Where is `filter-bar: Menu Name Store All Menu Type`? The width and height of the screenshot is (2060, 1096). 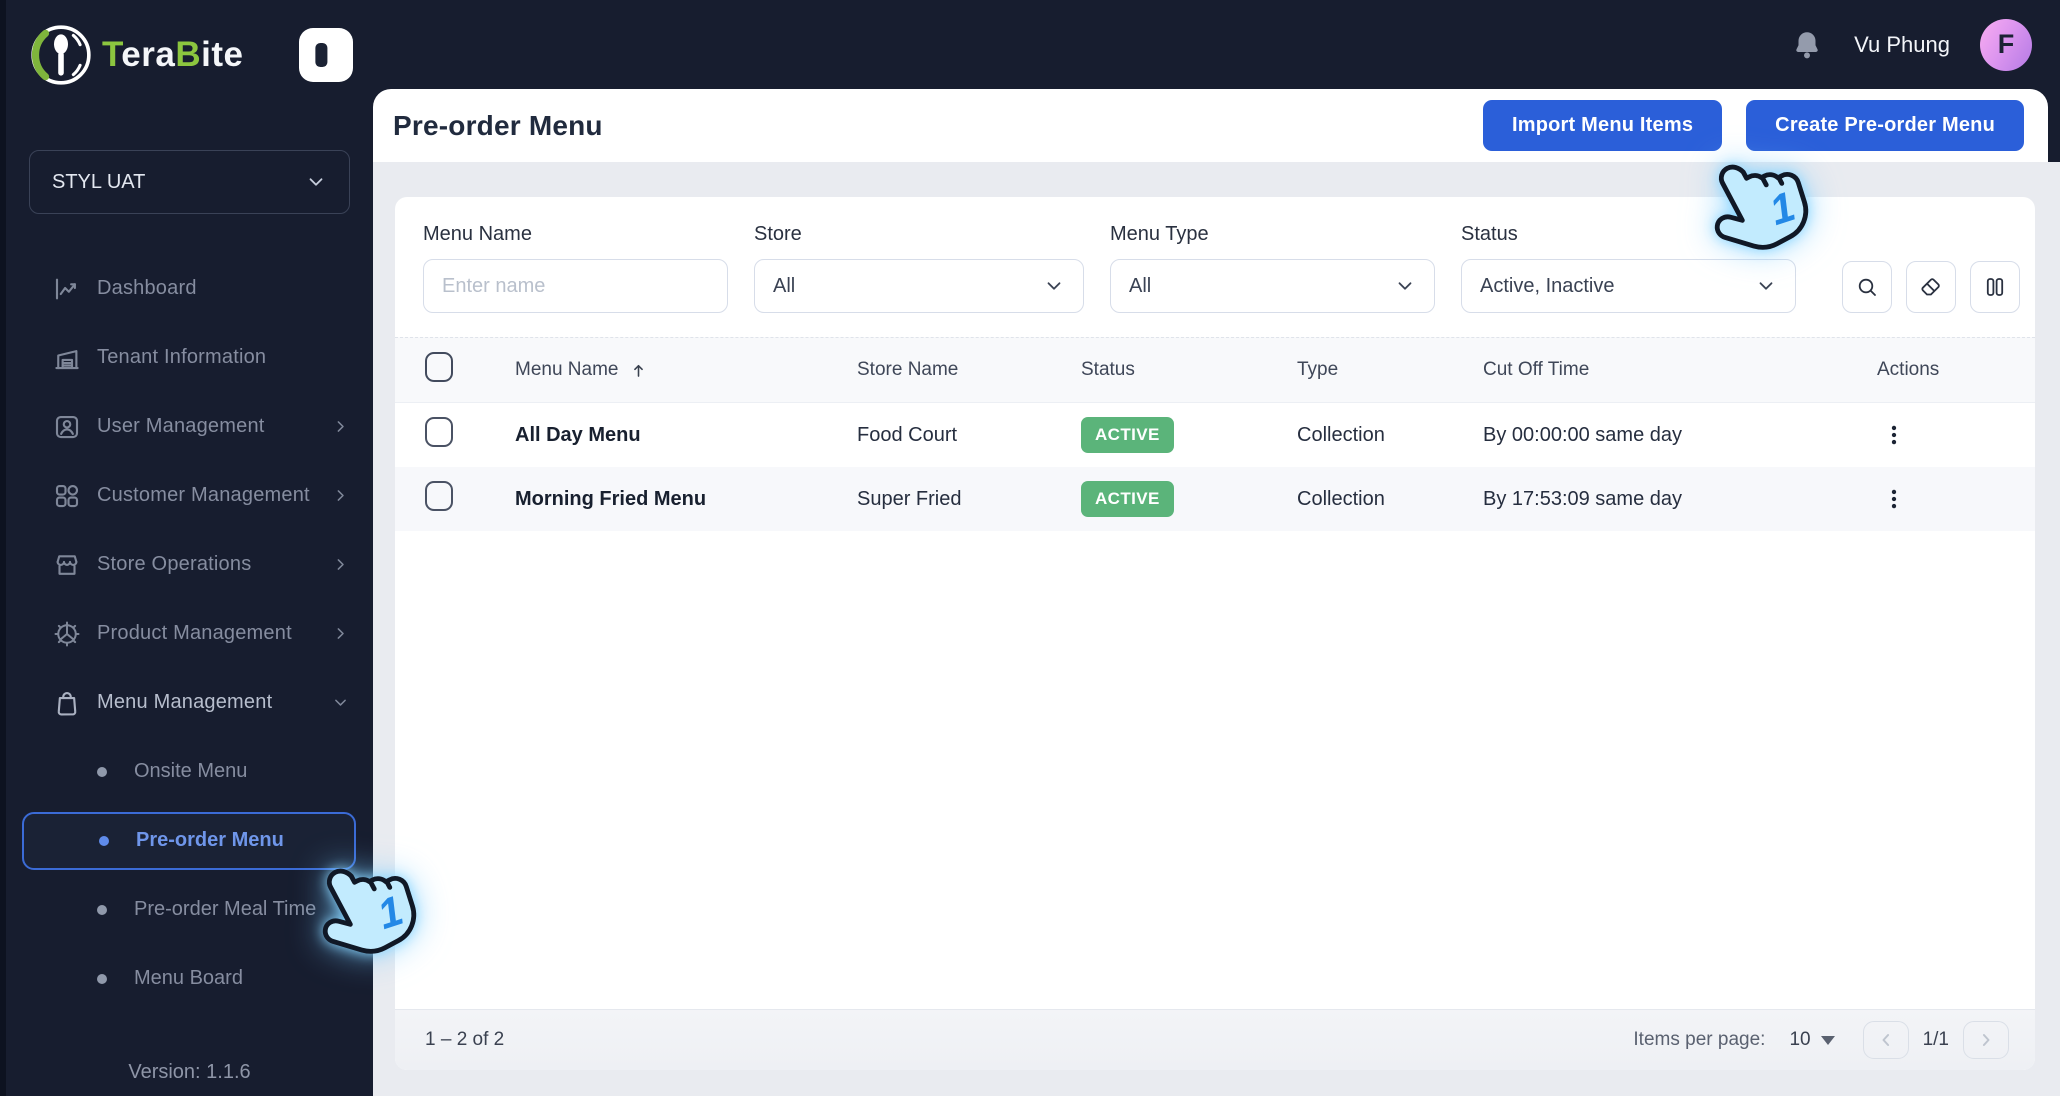 filter-bar: Menu Name Store All Menu Type is located at coordinates (1215, 267).